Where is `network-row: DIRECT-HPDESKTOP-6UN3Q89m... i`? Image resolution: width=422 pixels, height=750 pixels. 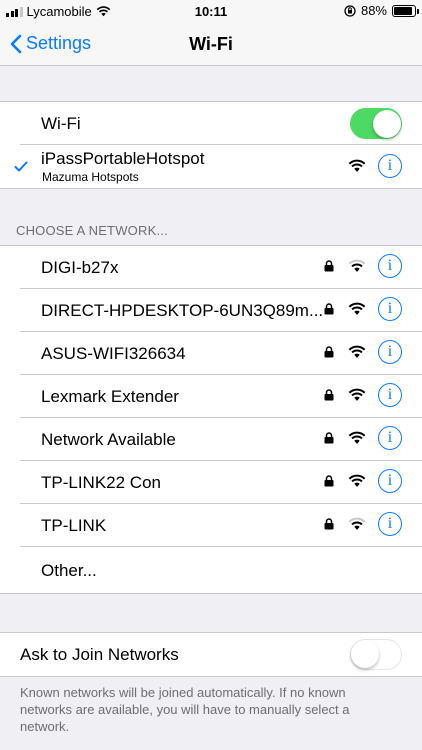 network-row: DIRECT-HPDESKTOP-6UN3Q89m... i is located at coordinates (211, 310).